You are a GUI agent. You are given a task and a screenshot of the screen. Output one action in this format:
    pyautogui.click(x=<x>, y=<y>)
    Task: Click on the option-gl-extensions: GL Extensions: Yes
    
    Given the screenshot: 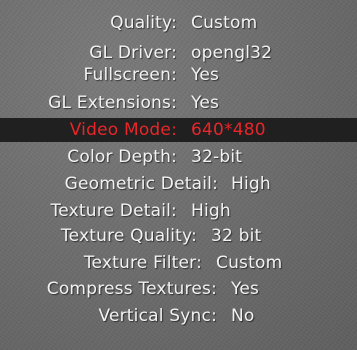 What is the action you would take?
    pyautogui.click(x=178, y=103)
    